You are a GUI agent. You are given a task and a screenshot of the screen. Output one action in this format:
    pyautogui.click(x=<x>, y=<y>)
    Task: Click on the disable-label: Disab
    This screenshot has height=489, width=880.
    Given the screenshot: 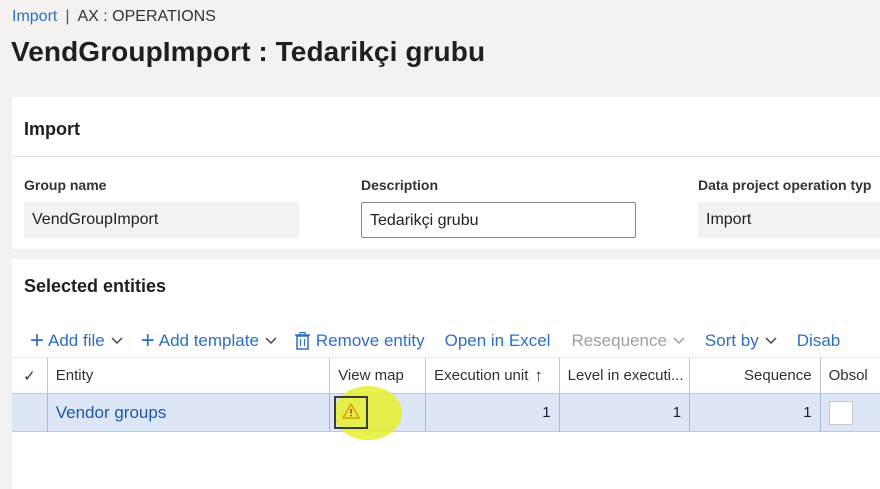 What is the action you would take?
    pyautogui.click(x=818, y=340)
    